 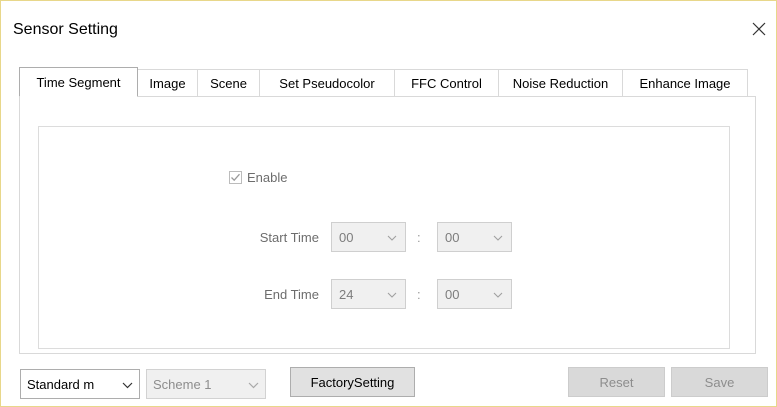 I want to click on end-minute-select: 00, so click(x=474, y=294).